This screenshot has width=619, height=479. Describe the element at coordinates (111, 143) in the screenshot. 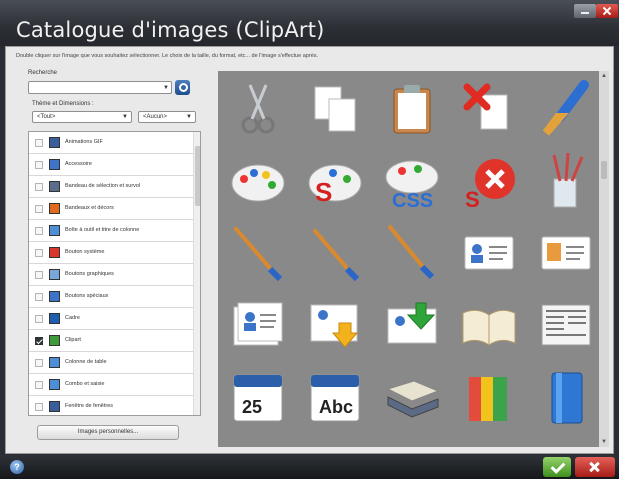

I see `category-item: Animations GIF` at that location.